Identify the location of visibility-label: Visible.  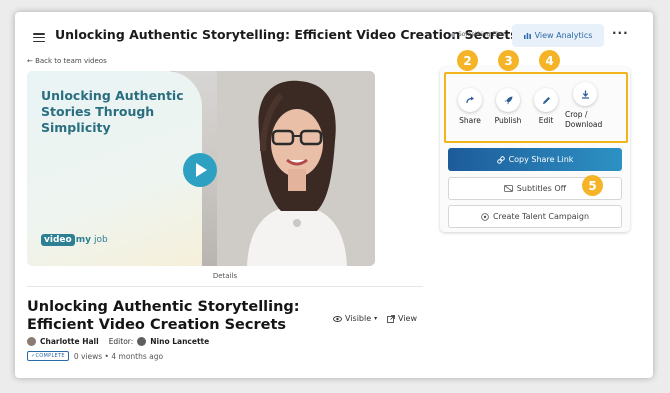
(358, 318).